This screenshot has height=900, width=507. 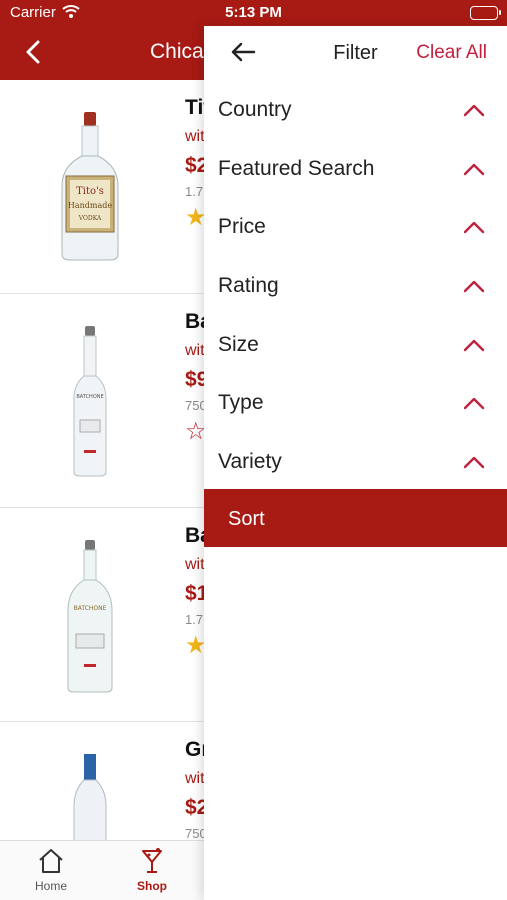 I want to click on product-image-grey-goose, so click(x=90, y=797).